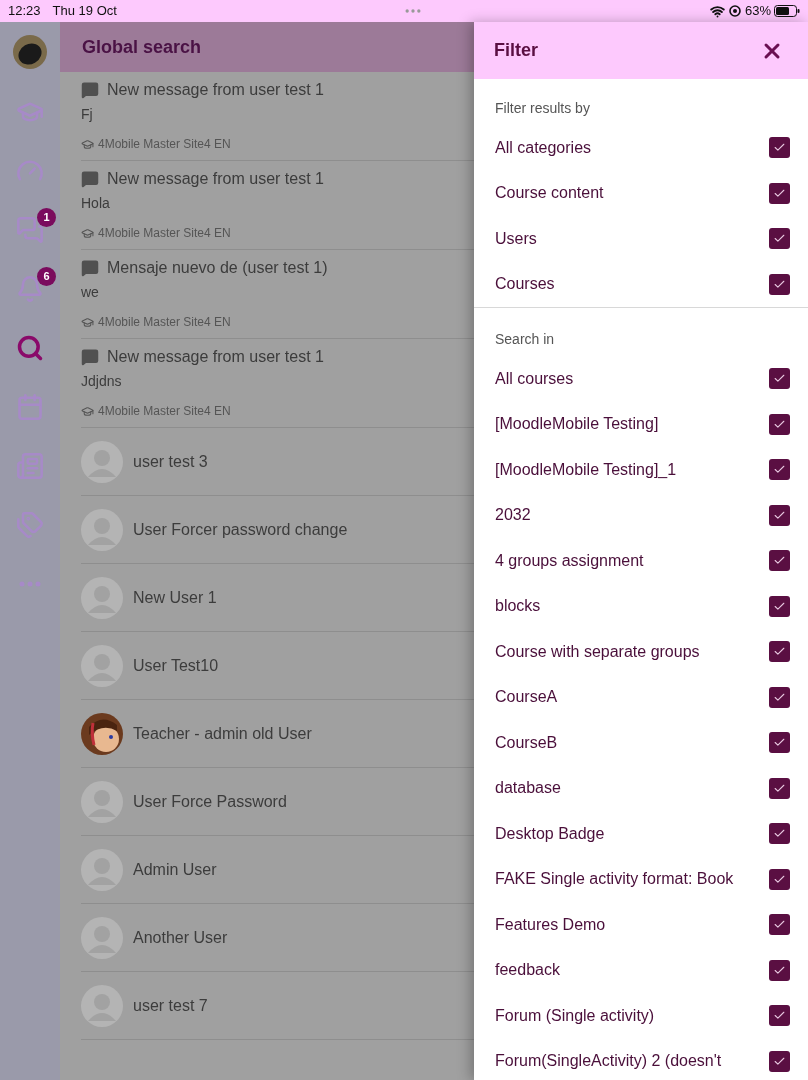 This screenshot has width=808, height=1080. I want to click on status-time: 12:23, so click(24, 11).